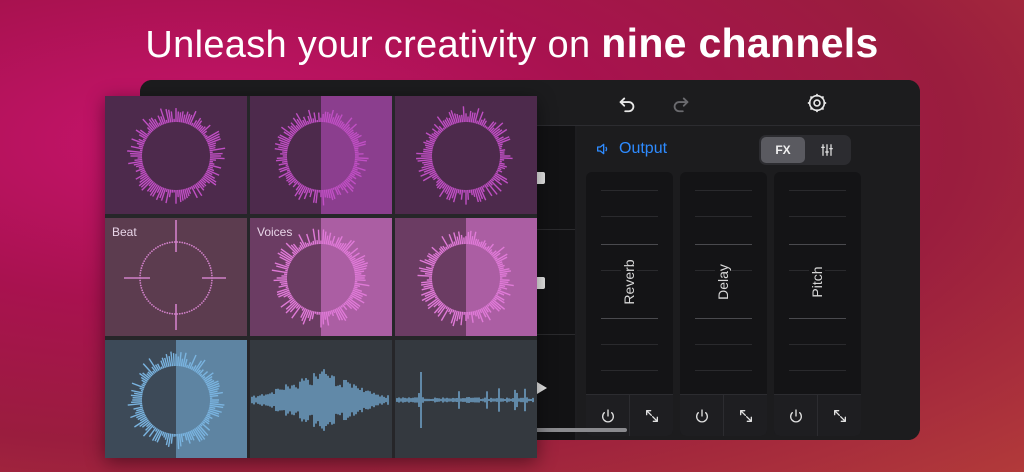 The width and height of the screenshot is (1024, 472). What do you see at coordinates (602, 149) in the screenshot?
I see `speaker-icon` at bounding box center [602, 149].